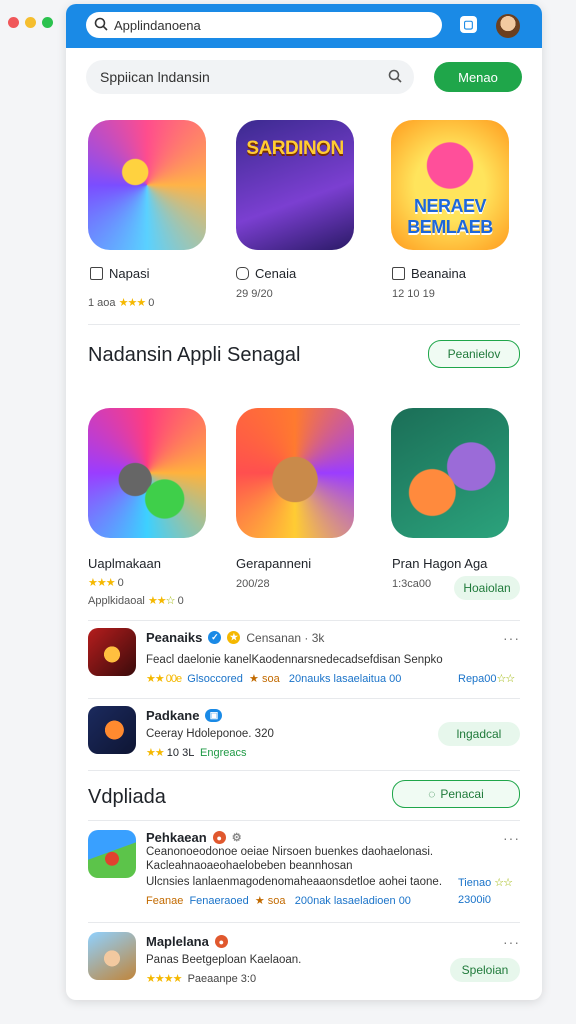  Describe the element at coordinates (129, 273) in the screenshot. I see `app-name-label: Napasi` at that location.